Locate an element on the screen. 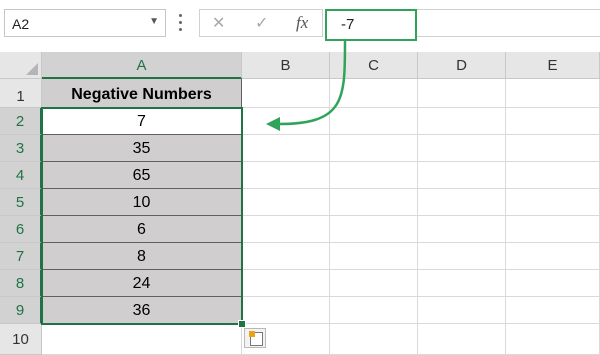  cell-b5 is located at coordinates (286, 202).